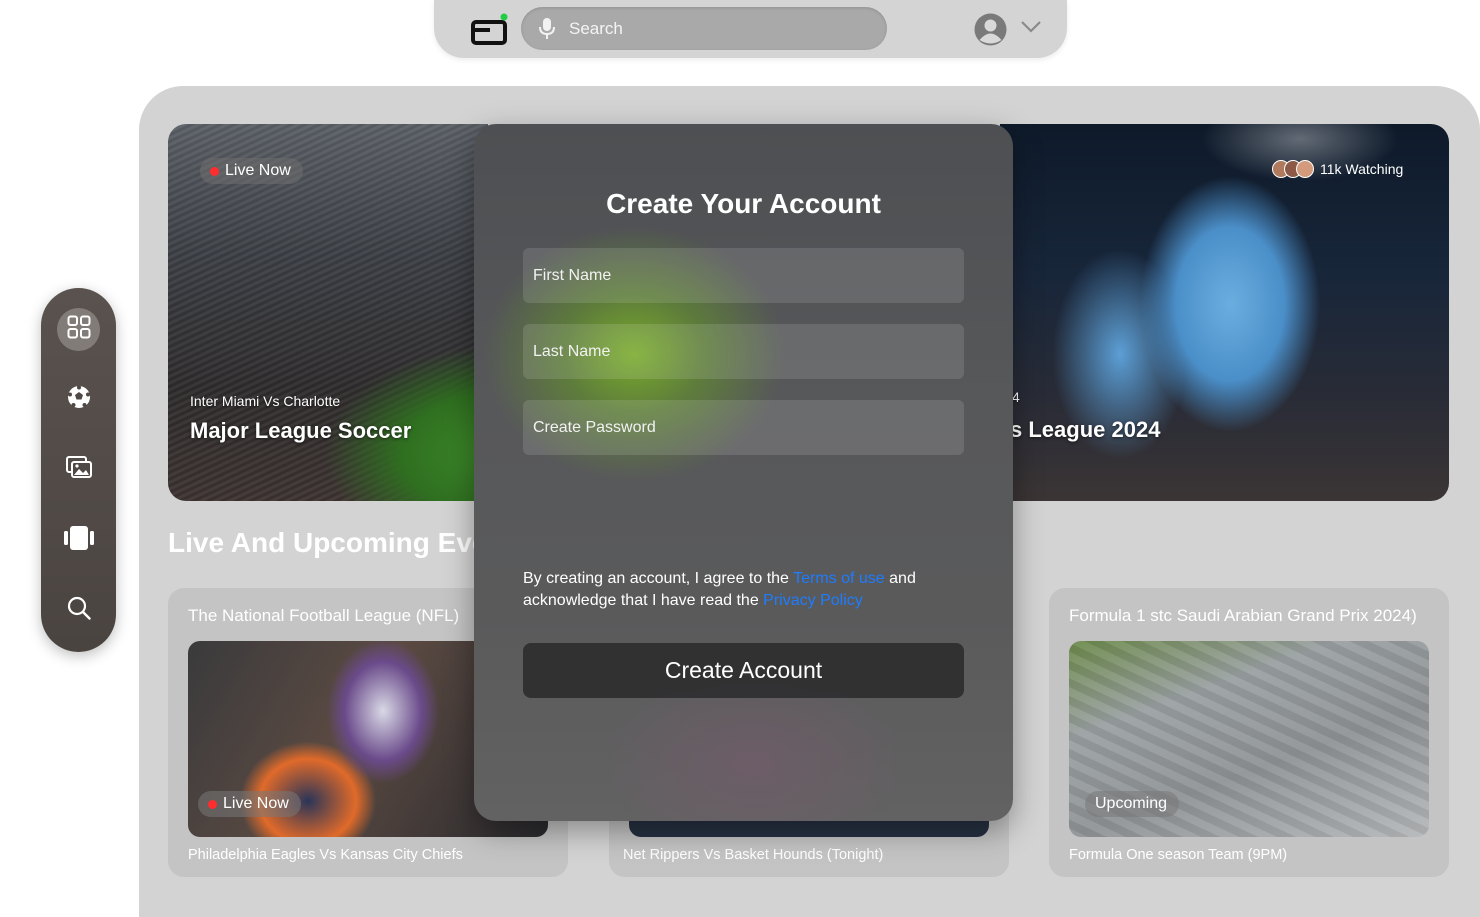 This screenshot has width=1480, height=917. Describe the element at coordinates (743, 427) in the screenshot. I see `password-field` at that location.